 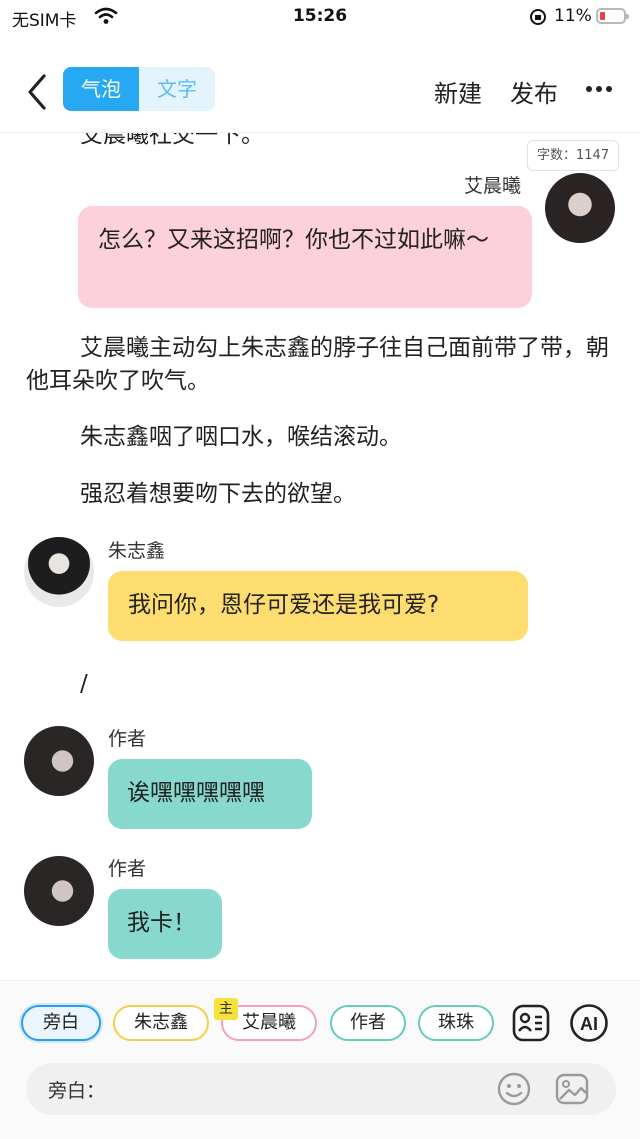 What do you see at coordinates (172, 140) in the screenshot?
I see `cut-off-line: 艾晨曦社交一下。` at bounding box center [172, 140].